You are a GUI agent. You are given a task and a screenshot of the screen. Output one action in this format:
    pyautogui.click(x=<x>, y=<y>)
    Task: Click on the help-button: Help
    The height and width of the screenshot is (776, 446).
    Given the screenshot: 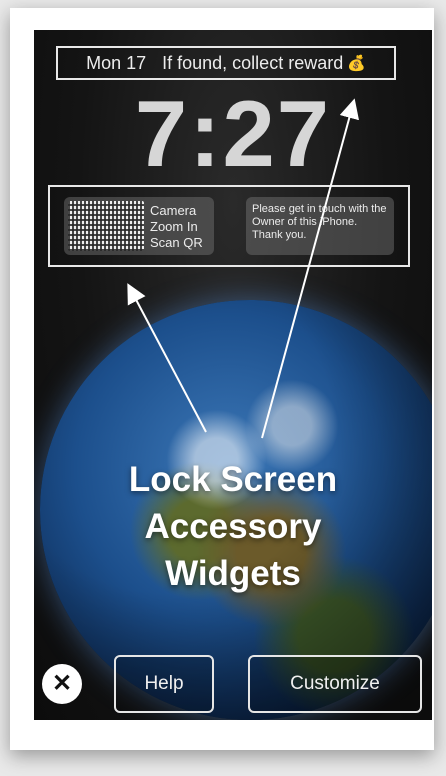 What is the action you would take?
    pyautogui.click(x=164, y=684)
    